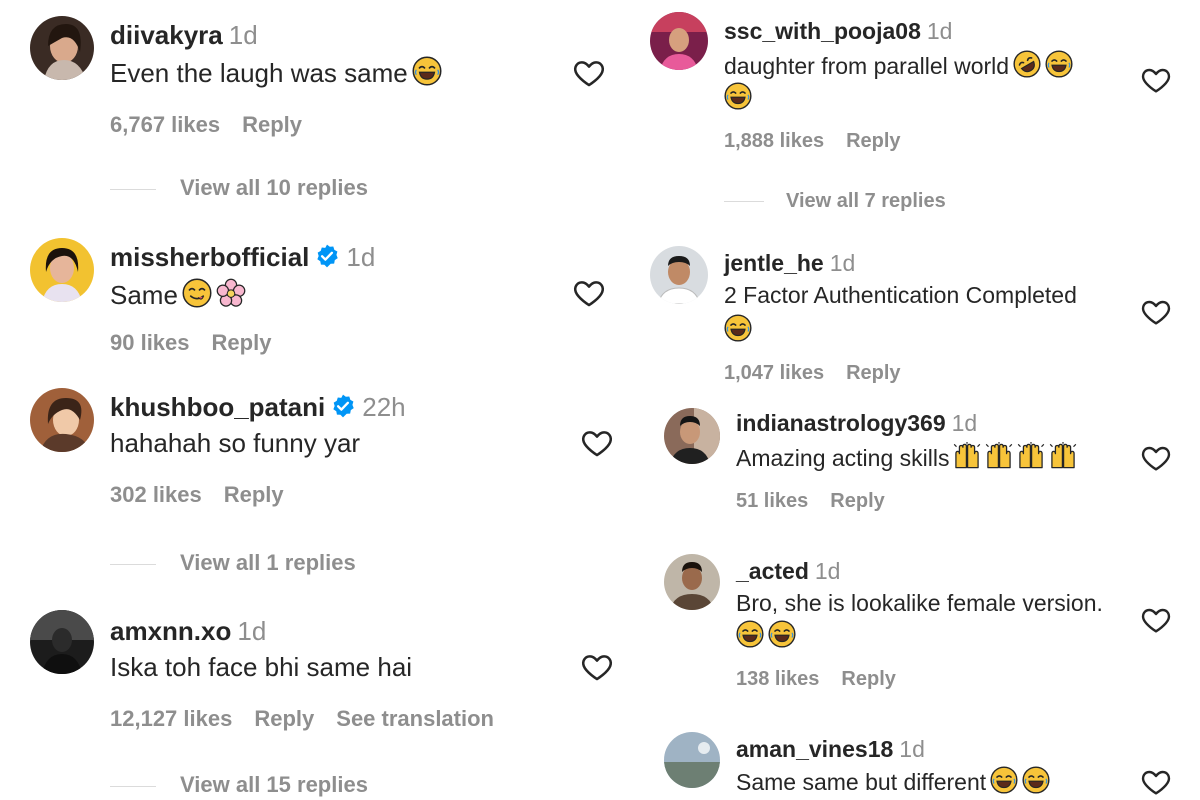 The height and width of the screenshot is (800, 1200). What do you see at coordinates (774, 373) in the screenshot?
I see `likes-count: 1,047 likes` at bounding box center [774, 373].